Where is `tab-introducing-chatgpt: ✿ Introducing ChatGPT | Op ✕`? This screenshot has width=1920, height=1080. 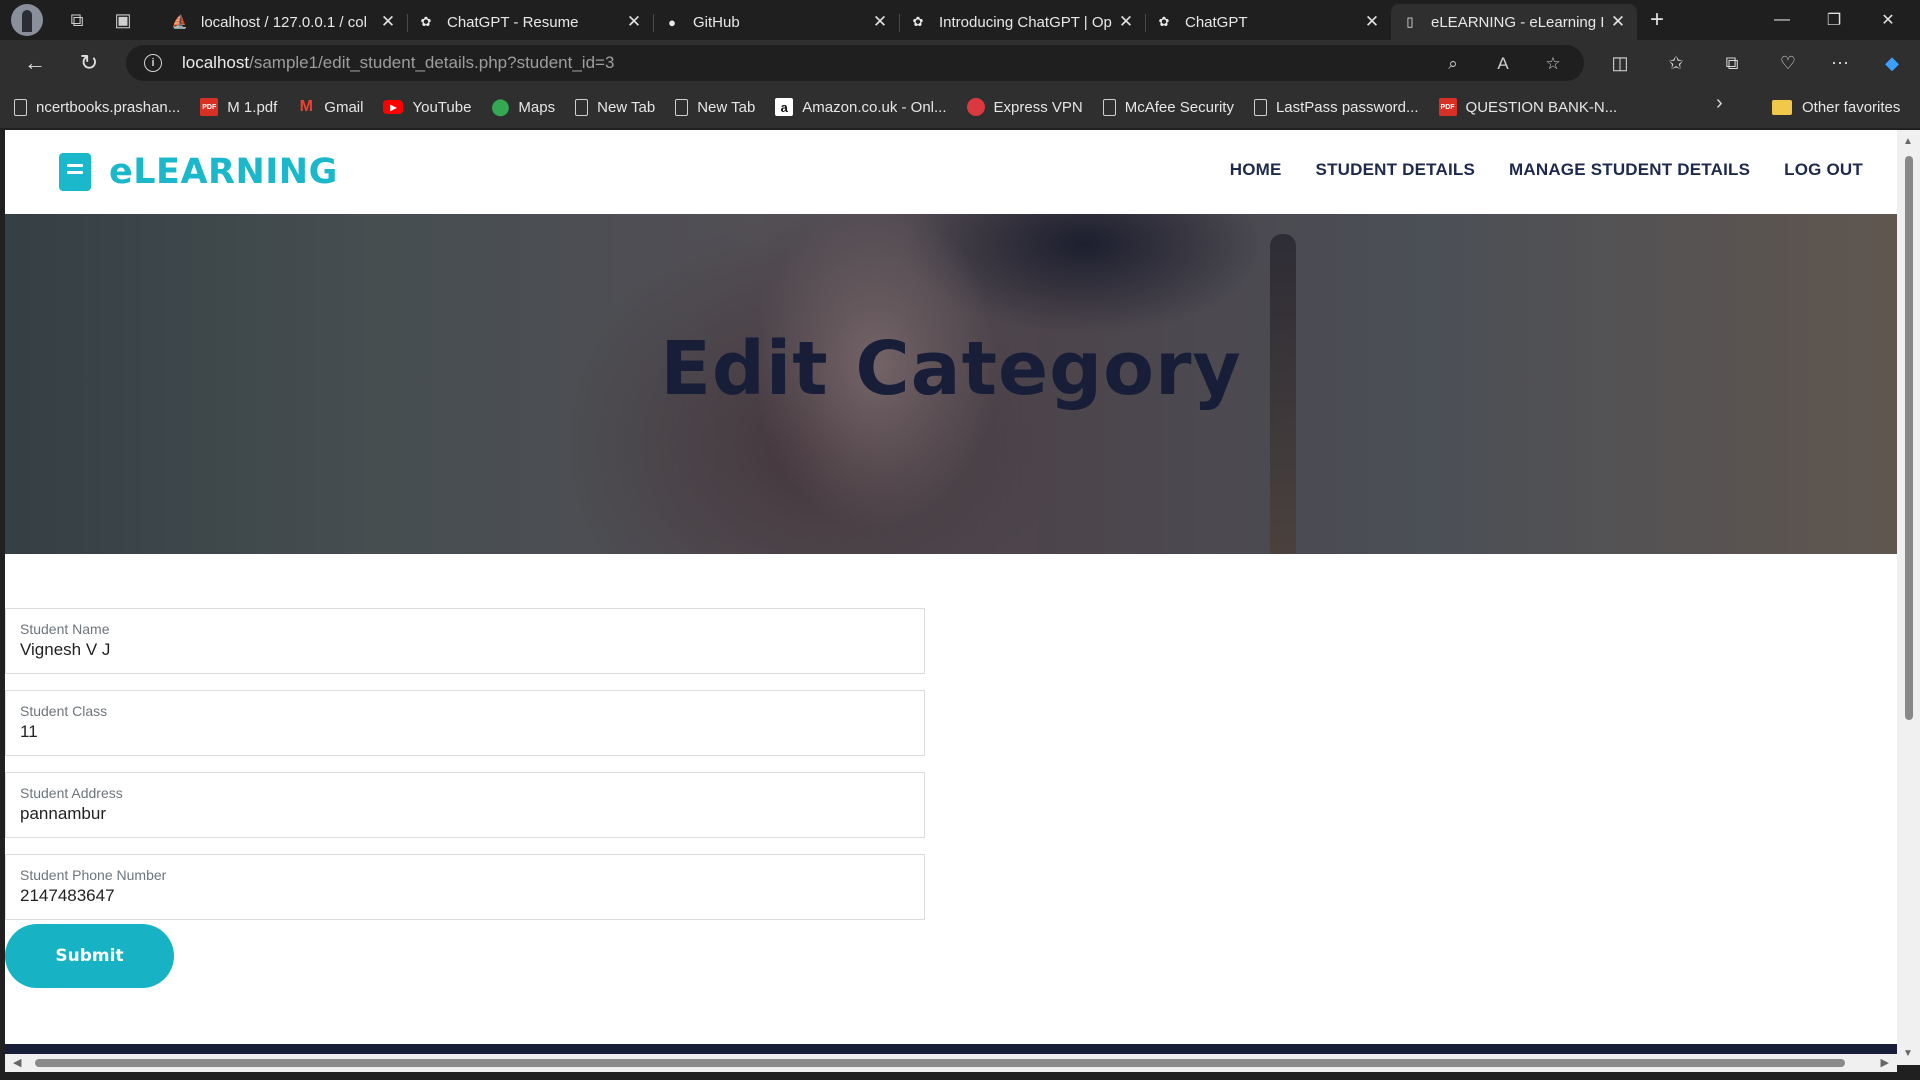
tab-introducing-chatgpt: ✿ Introducing ChatGPT | Op ✕ is located at coordinates (1022, 22).